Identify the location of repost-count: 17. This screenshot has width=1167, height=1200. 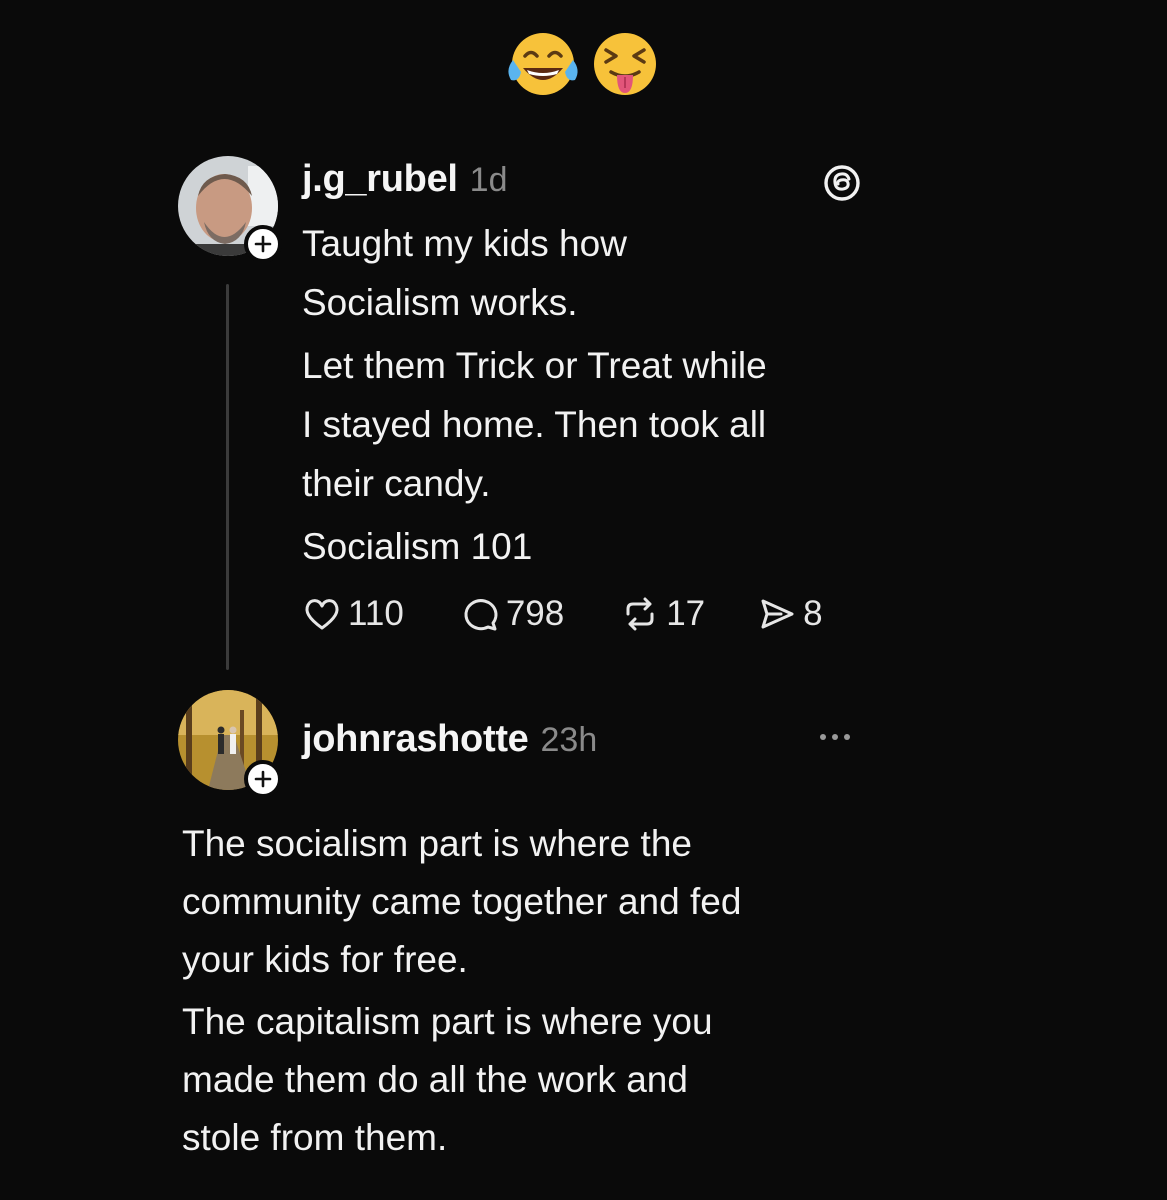
(686, 613).